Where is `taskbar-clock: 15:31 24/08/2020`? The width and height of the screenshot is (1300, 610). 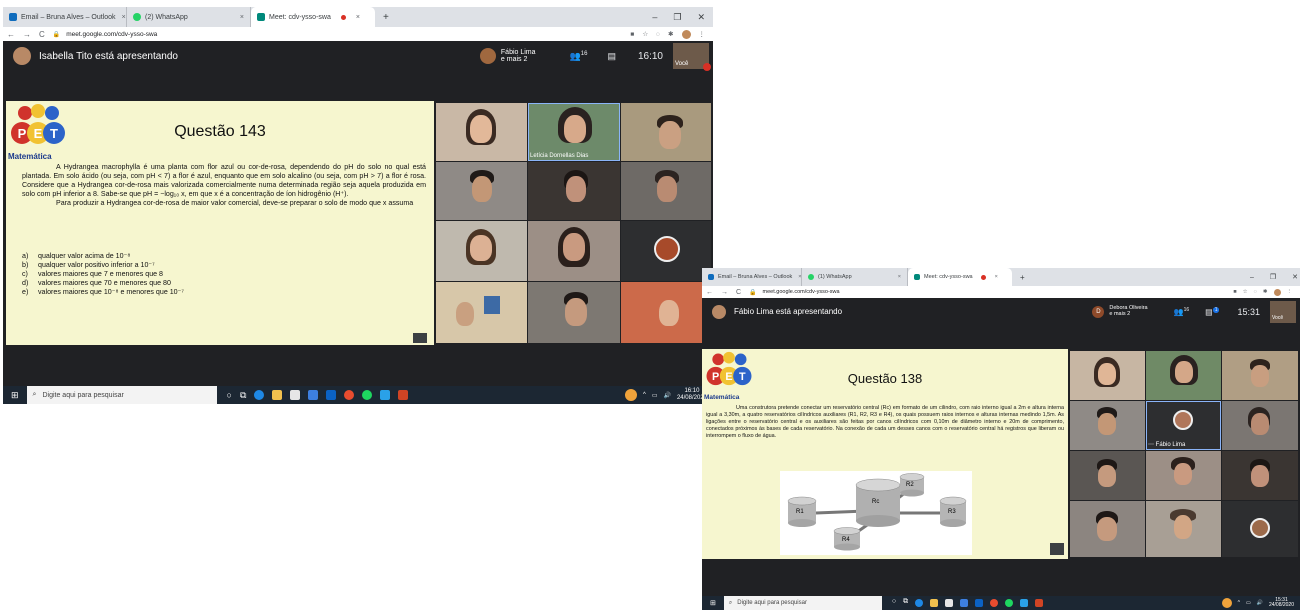 taskbar-clock: 15:31 24/08/2020 is located at coordinates (1281, 603).